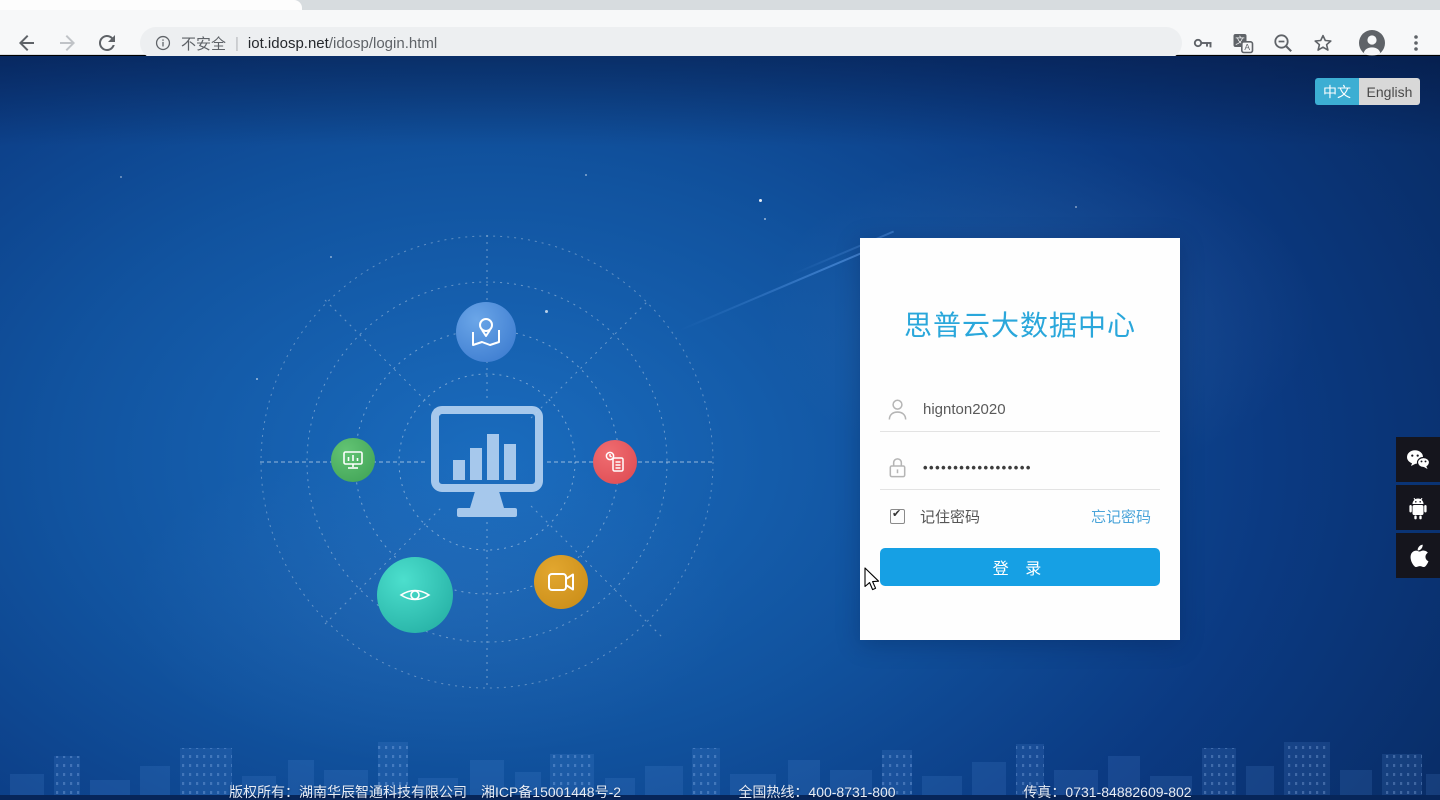 This screenshot has width=1440, height=800. I want to click on reload-icon, so click(106, 42).